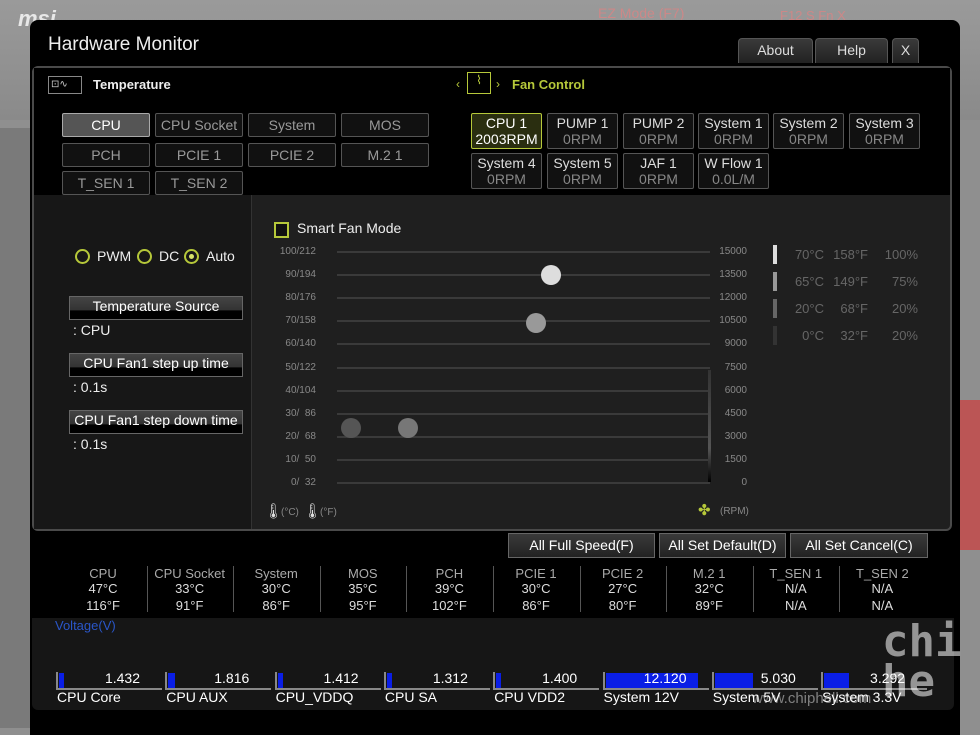 This screenshot has height=735, width=980. Describe the element at coordinates (506, 123) in the screenshot. I see `fan-name: CPU 1` at that location.